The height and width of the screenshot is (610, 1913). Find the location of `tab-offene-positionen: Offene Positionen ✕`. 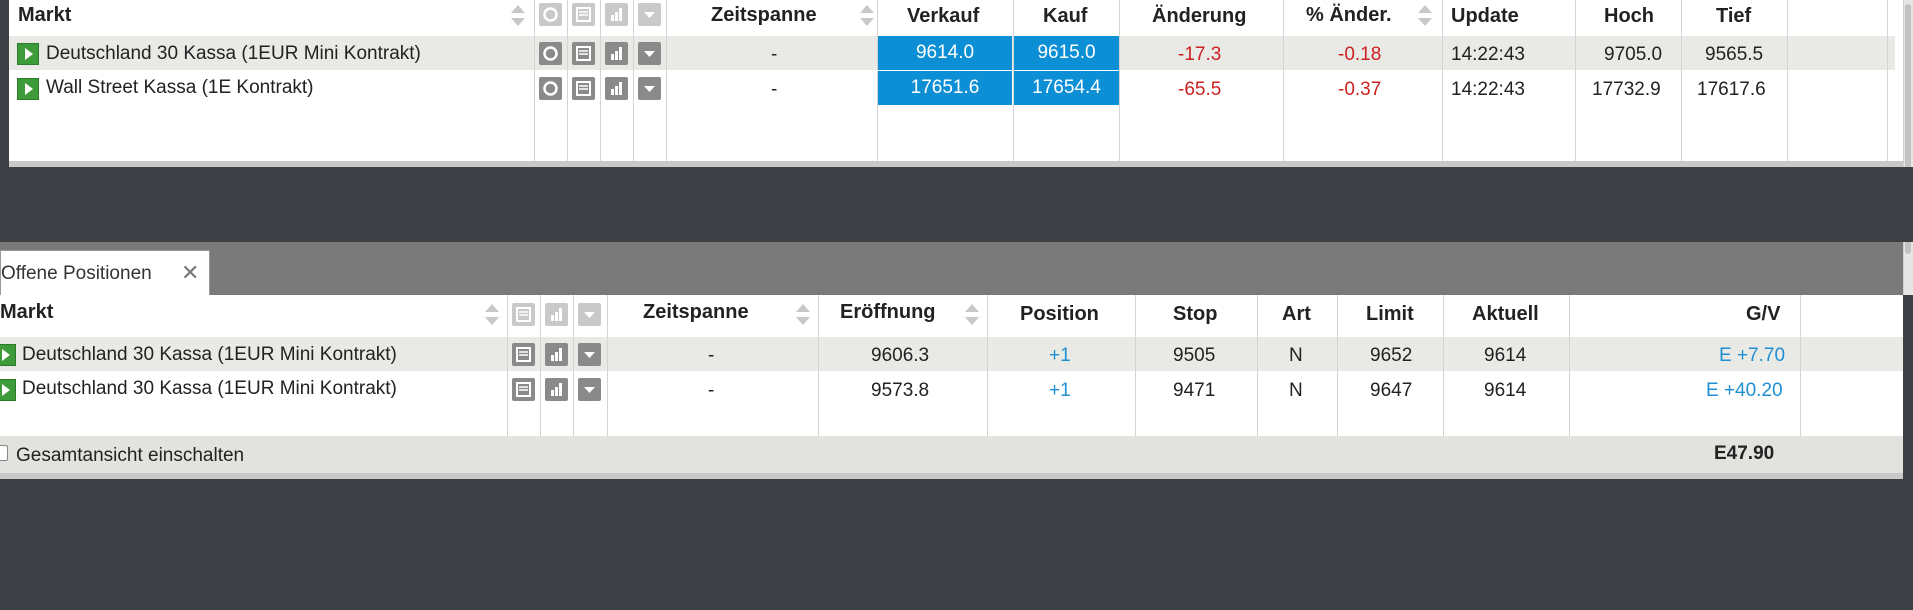

tab-offene-positionen: Offene Positionen ✕ is located at coordinates (105, 272).